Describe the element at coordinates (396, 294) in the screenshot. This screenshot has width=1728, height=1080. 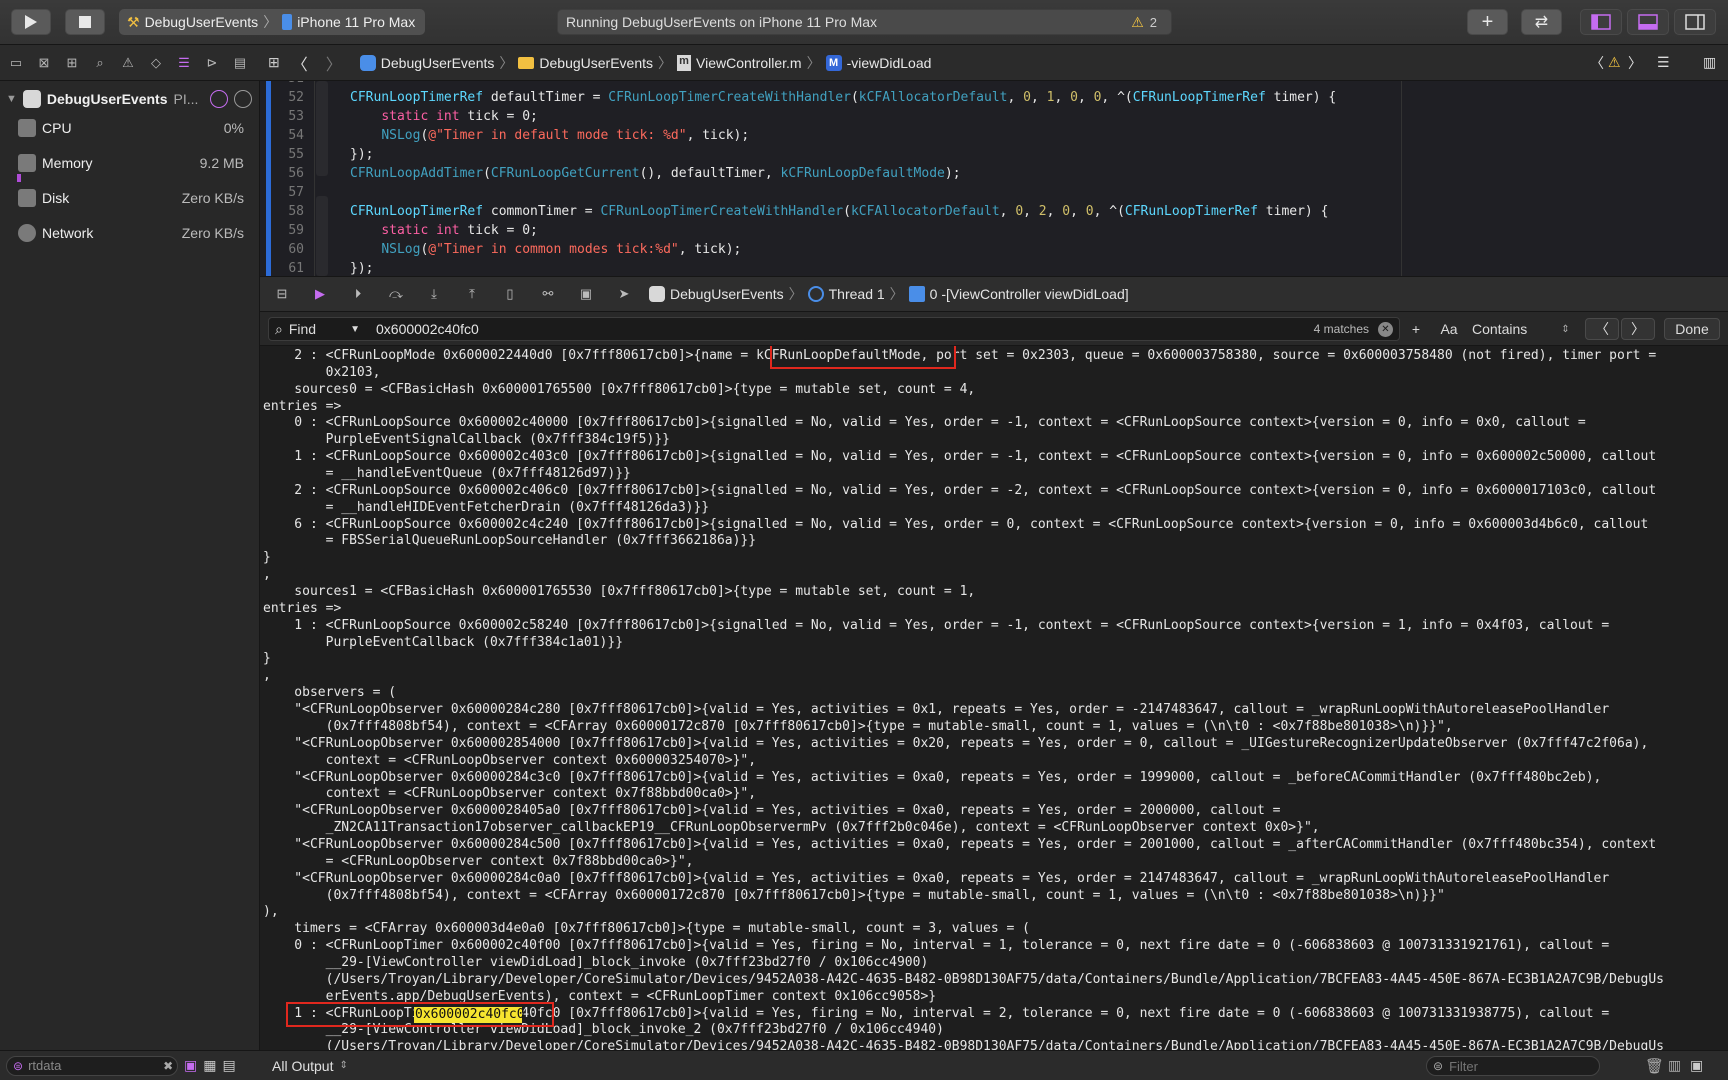
I see `step-over-icon: ⤼` at that location.